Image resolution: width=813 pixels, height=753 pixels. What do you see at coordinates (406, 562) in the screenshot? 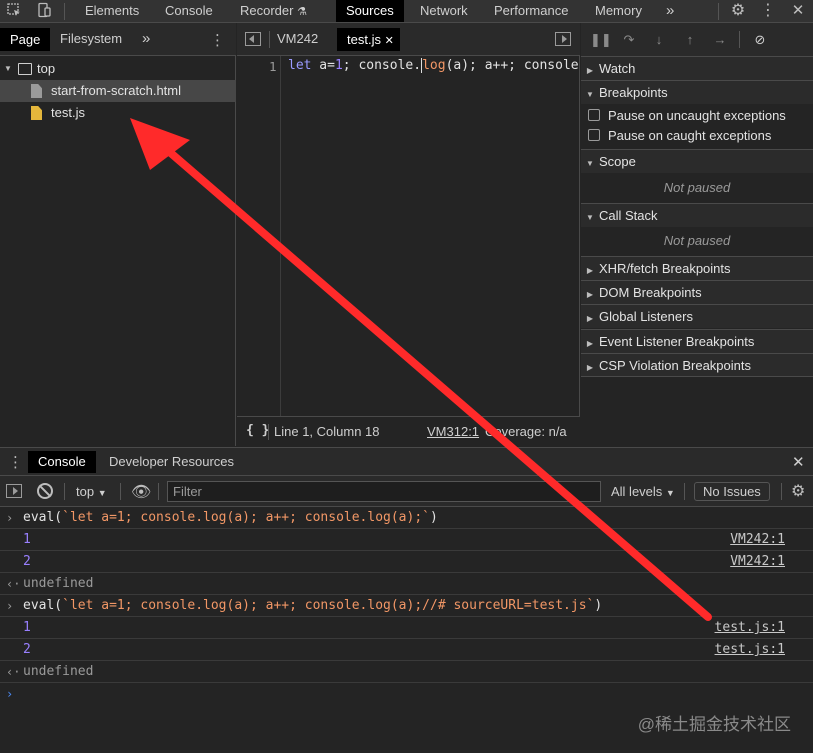
I see `console-output-line: 2 VM242:1` at bounding box center [406, 562].